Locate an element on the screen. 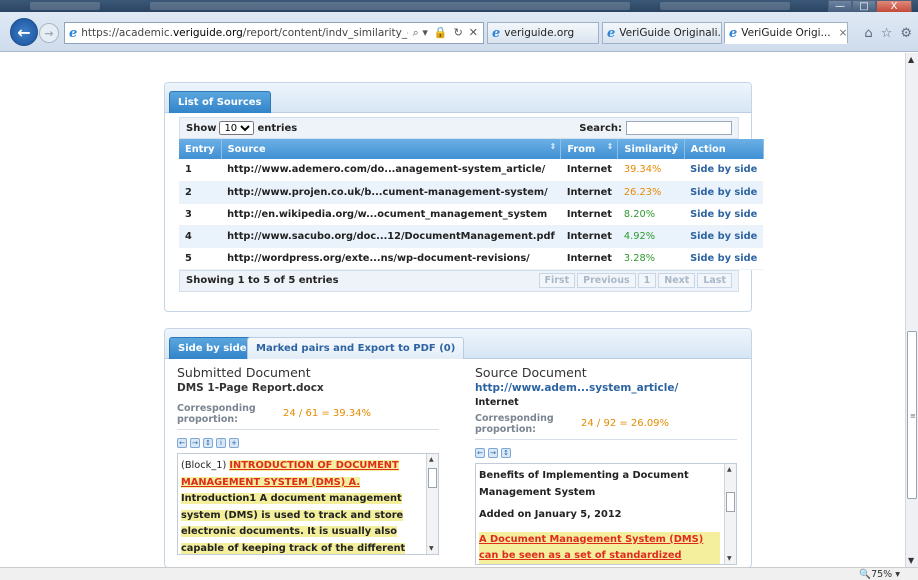 Image resolution: width=918 pixels, height=580 pixels. entries-select: 10 is located at coordinates (237, 128).